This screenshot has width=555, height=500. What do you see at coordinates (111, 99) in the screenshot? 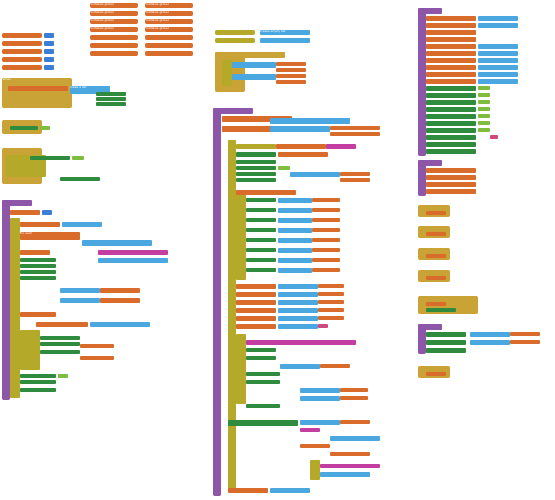
I see `component-block` at bounding box center [111, 99].